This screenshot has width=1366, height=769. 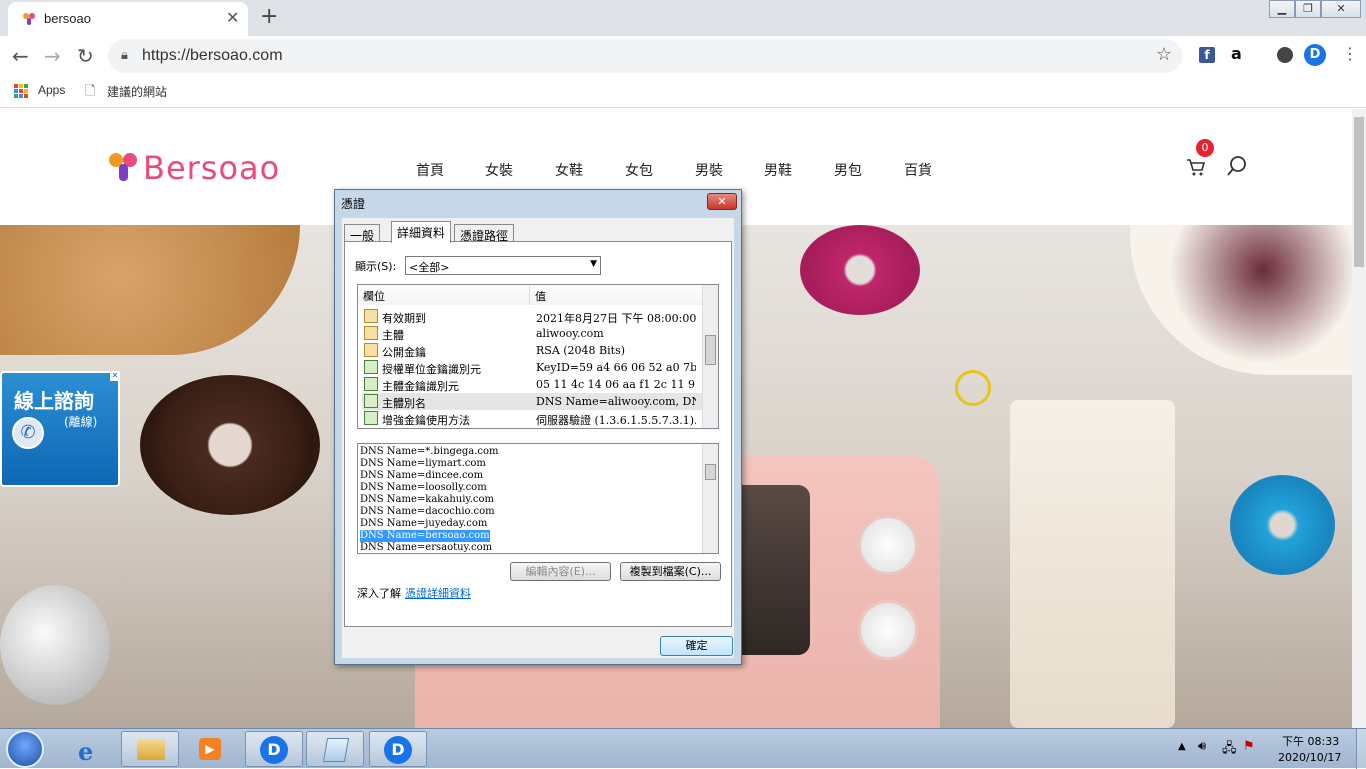 What do you see at coordinates (60, 429) in the screenshot?
I see `online-chat-widget: 線上諮詢 (離線) ✆ ✕` at bounding box center [60, 429].